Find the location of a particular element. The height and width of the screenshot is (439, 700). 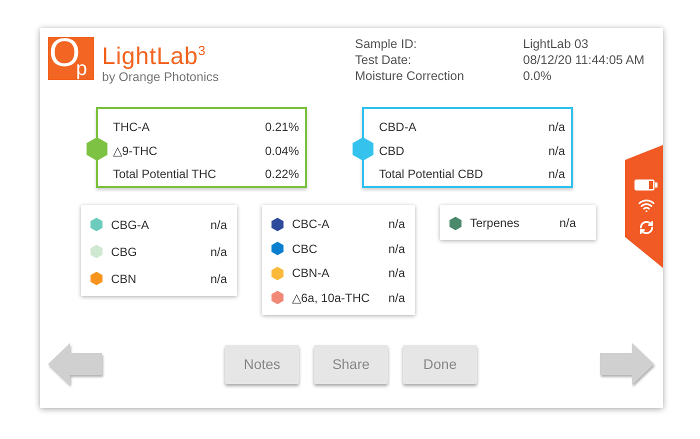

compound-name: △9-THC is located at coordinates (135, 151).